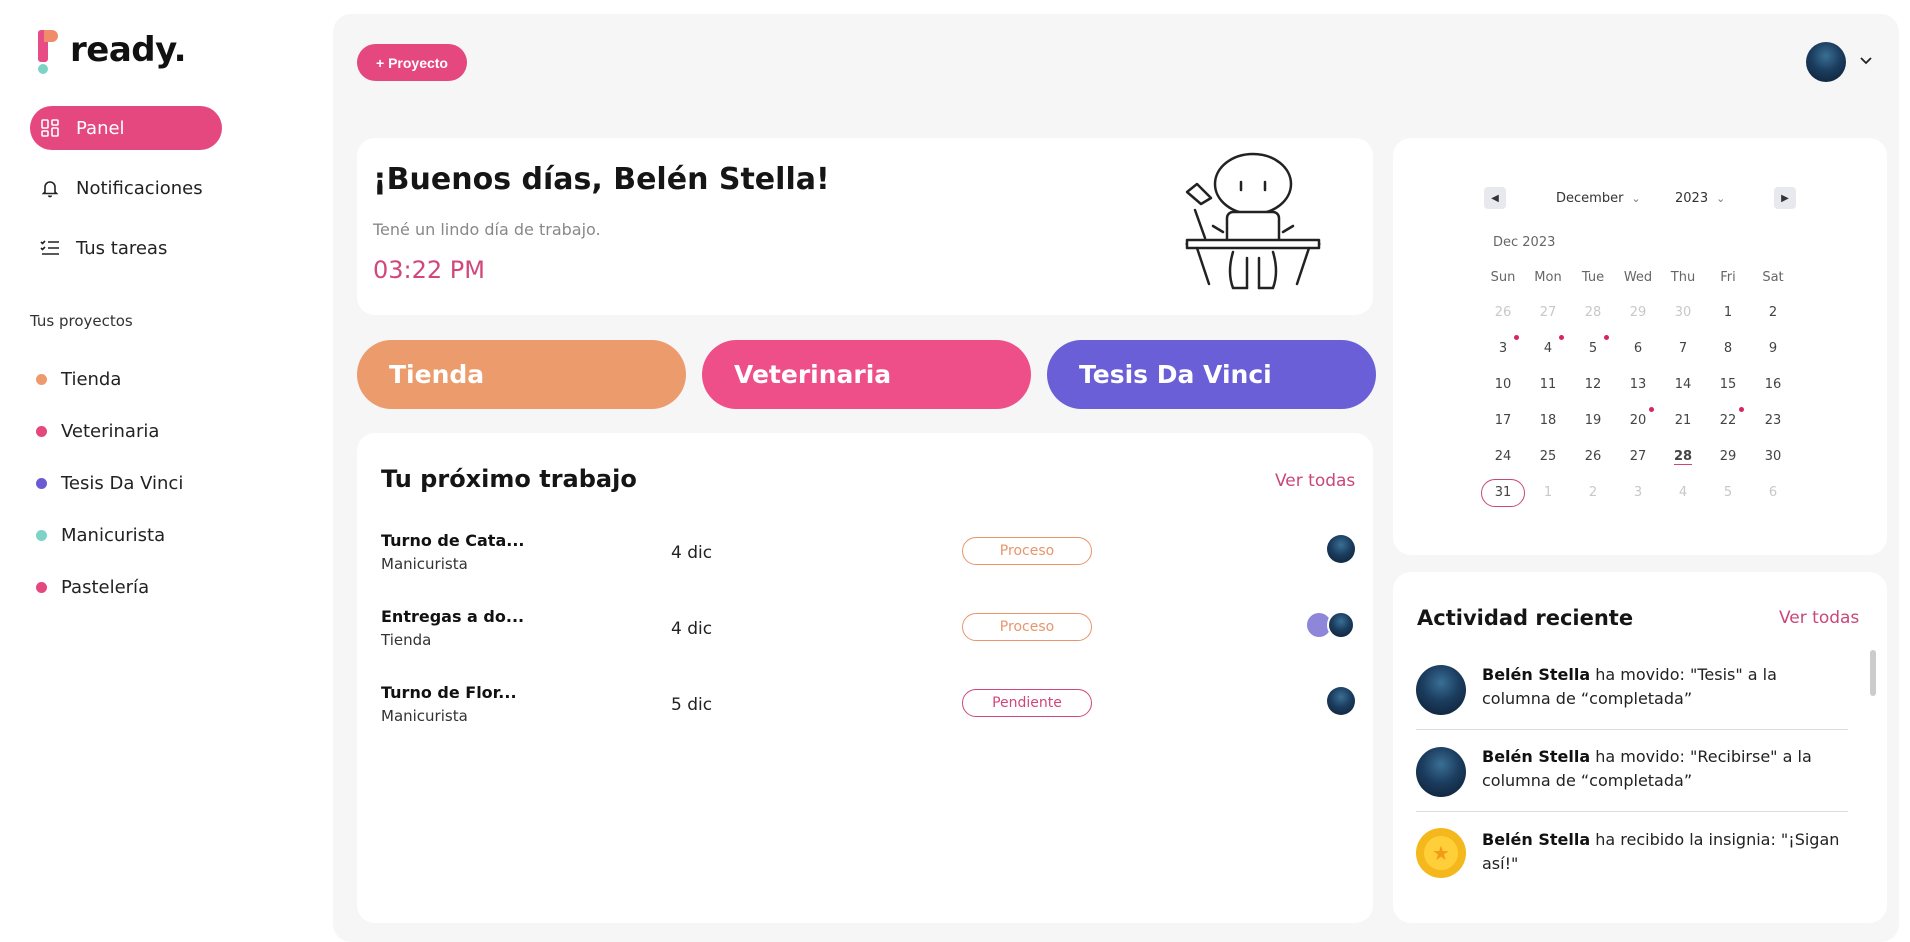 The image size is (1910, 942). I want to click on calendar-day-number: 21, so click(1683, 420).